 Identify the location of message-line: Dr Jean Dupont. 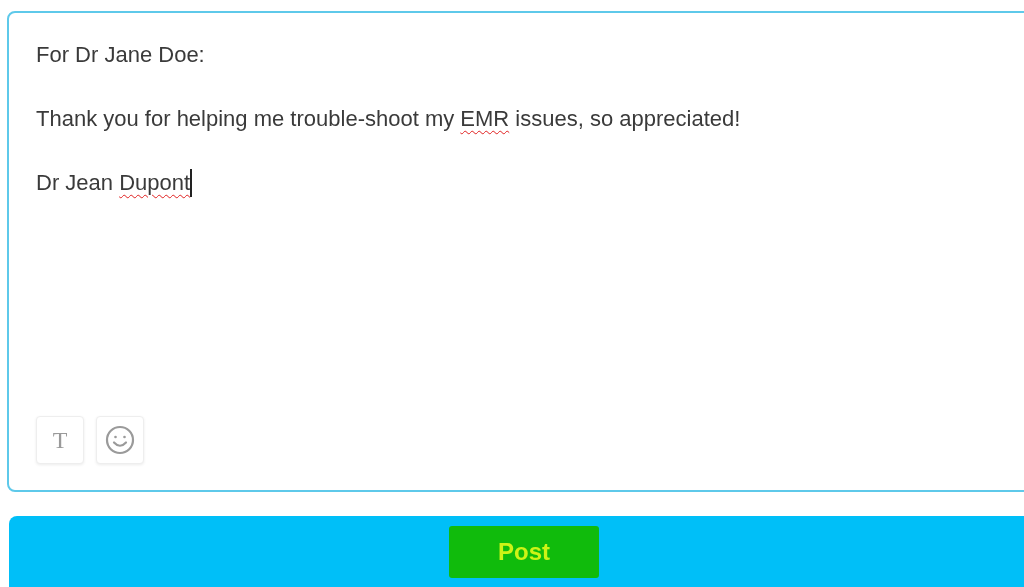
(113, 183).